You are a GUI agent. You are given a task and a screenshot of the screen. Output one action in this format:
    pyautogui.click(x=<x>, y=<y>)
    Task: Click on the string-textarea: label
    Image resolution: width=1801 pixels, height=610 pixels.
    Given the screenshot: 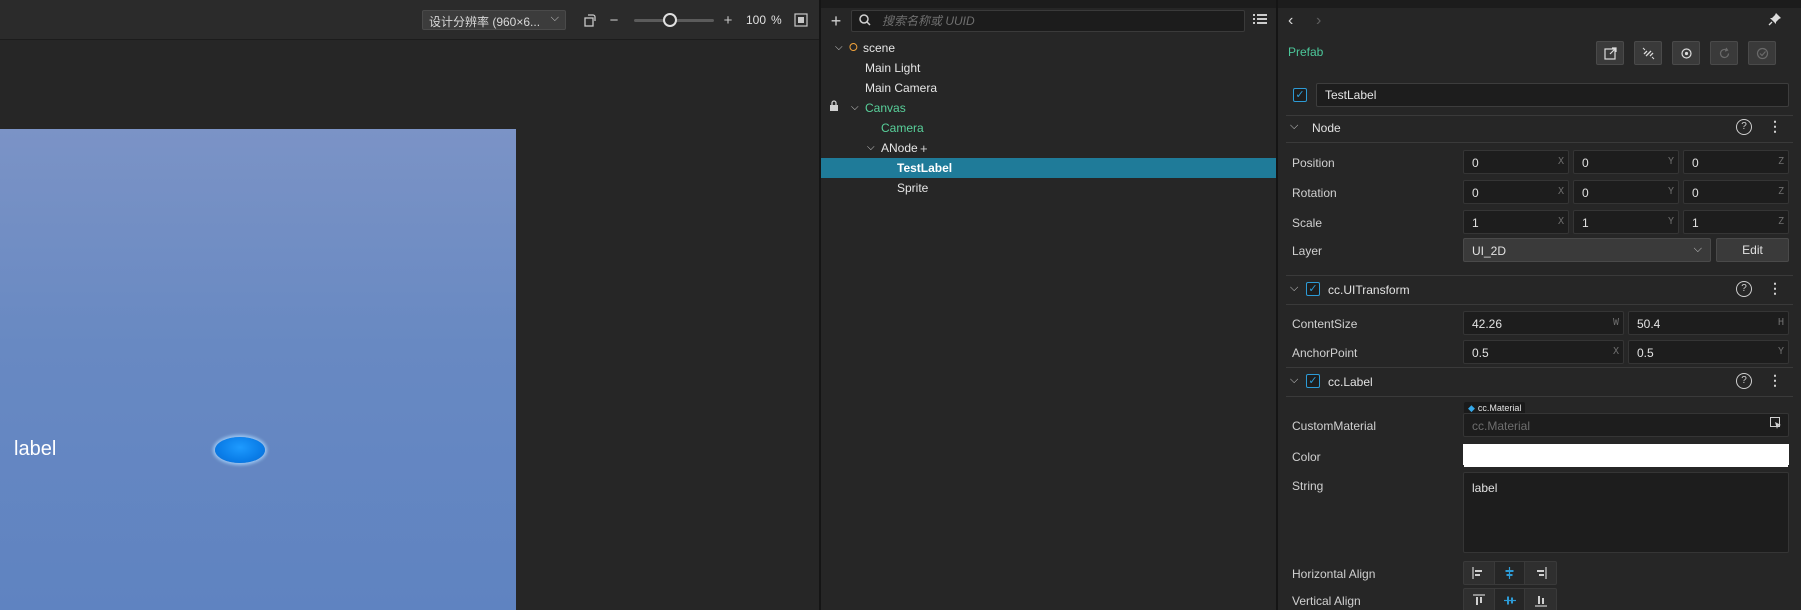 What is the action you would take?
    pyautogui.click(x=1626, y=512)
    